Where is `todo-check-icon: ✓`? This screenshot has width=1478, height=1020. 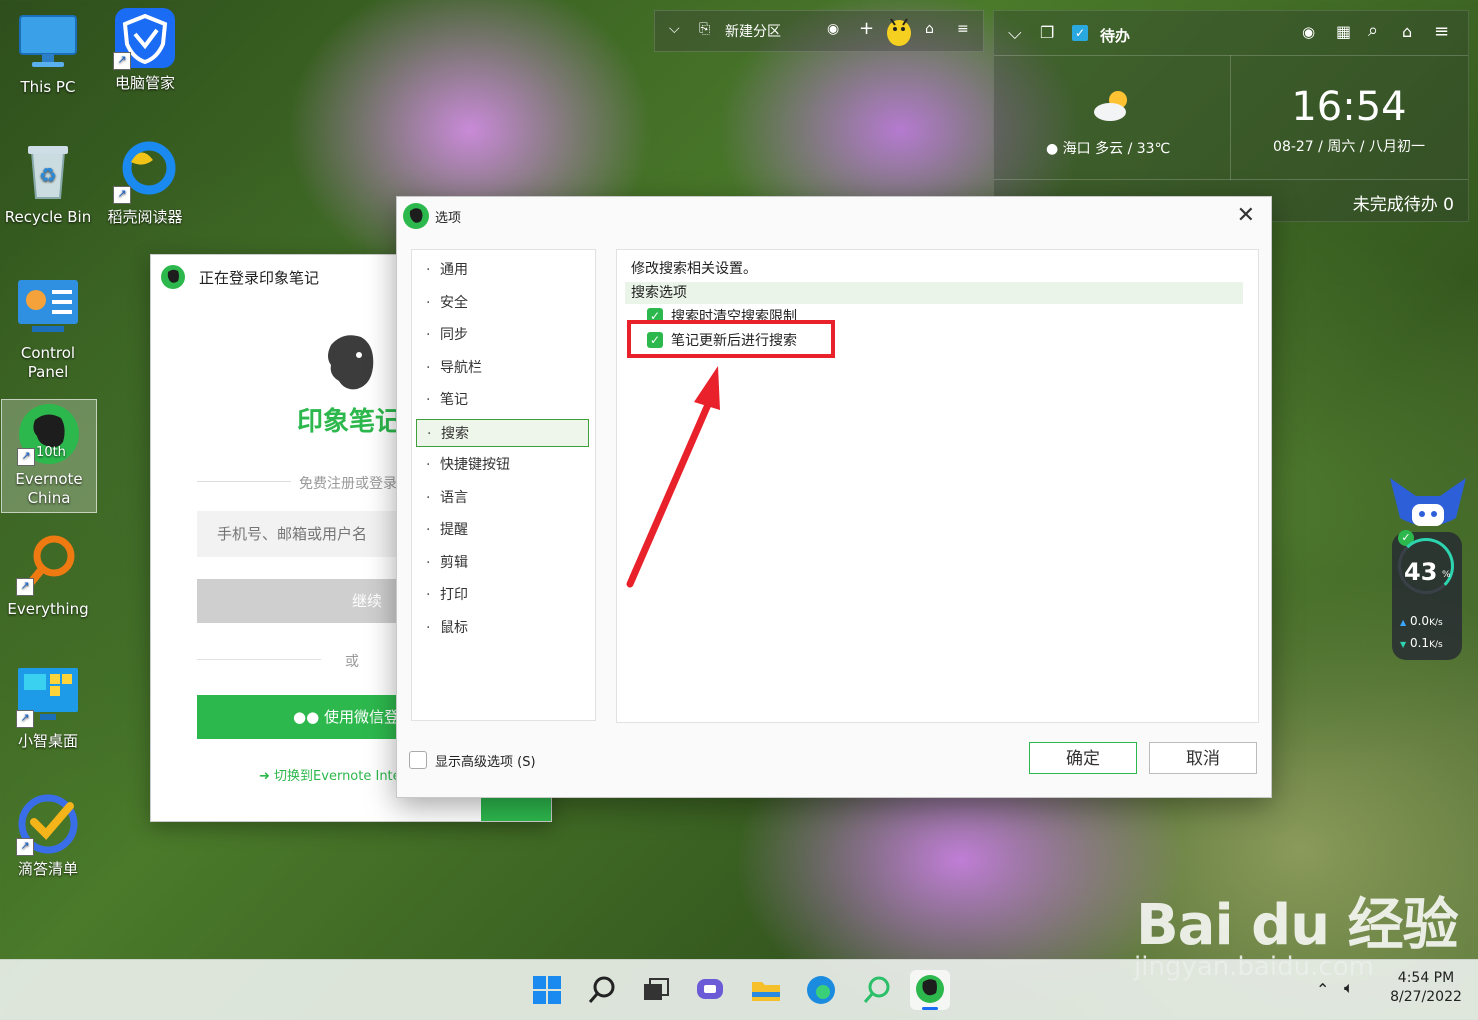 todo-check-icon: ✓ is located at coordinates (1080, 33).